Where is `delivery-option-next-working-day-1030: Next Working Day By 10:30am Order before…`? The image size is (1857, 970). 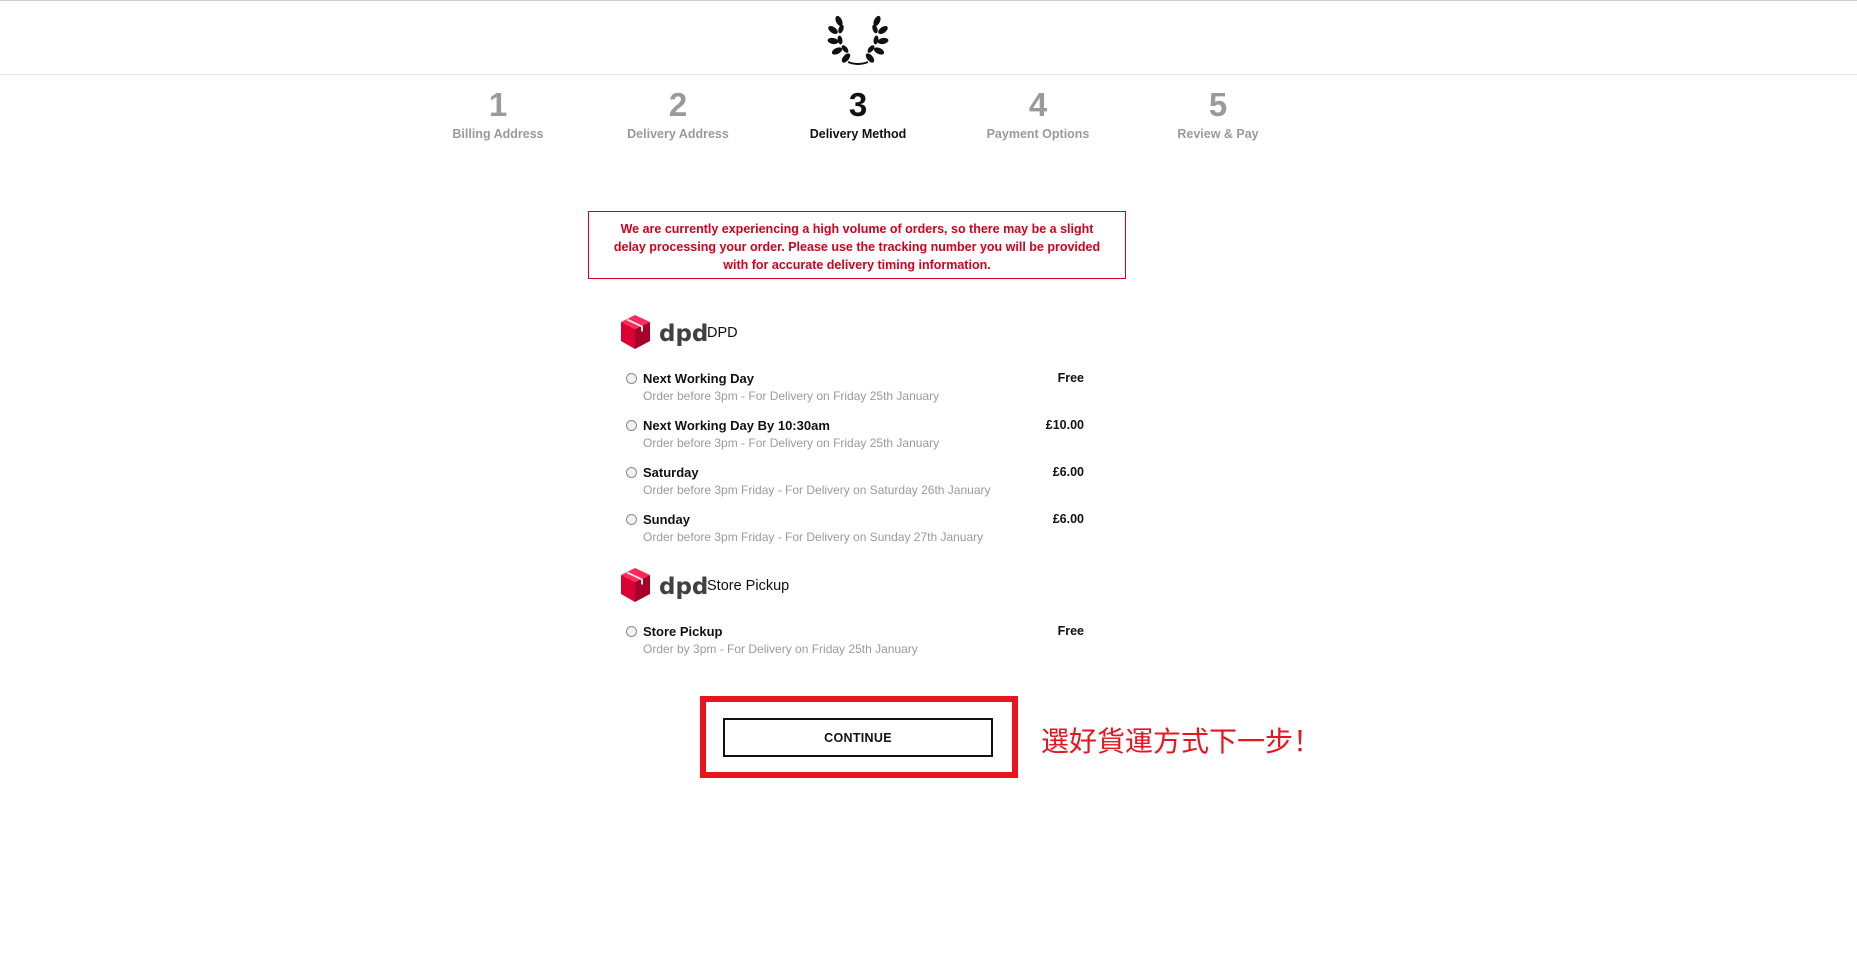
delivery-option-next-working-day-1030: Next Working Day By 10:30am Order before… is located at coordinates (854, 438).